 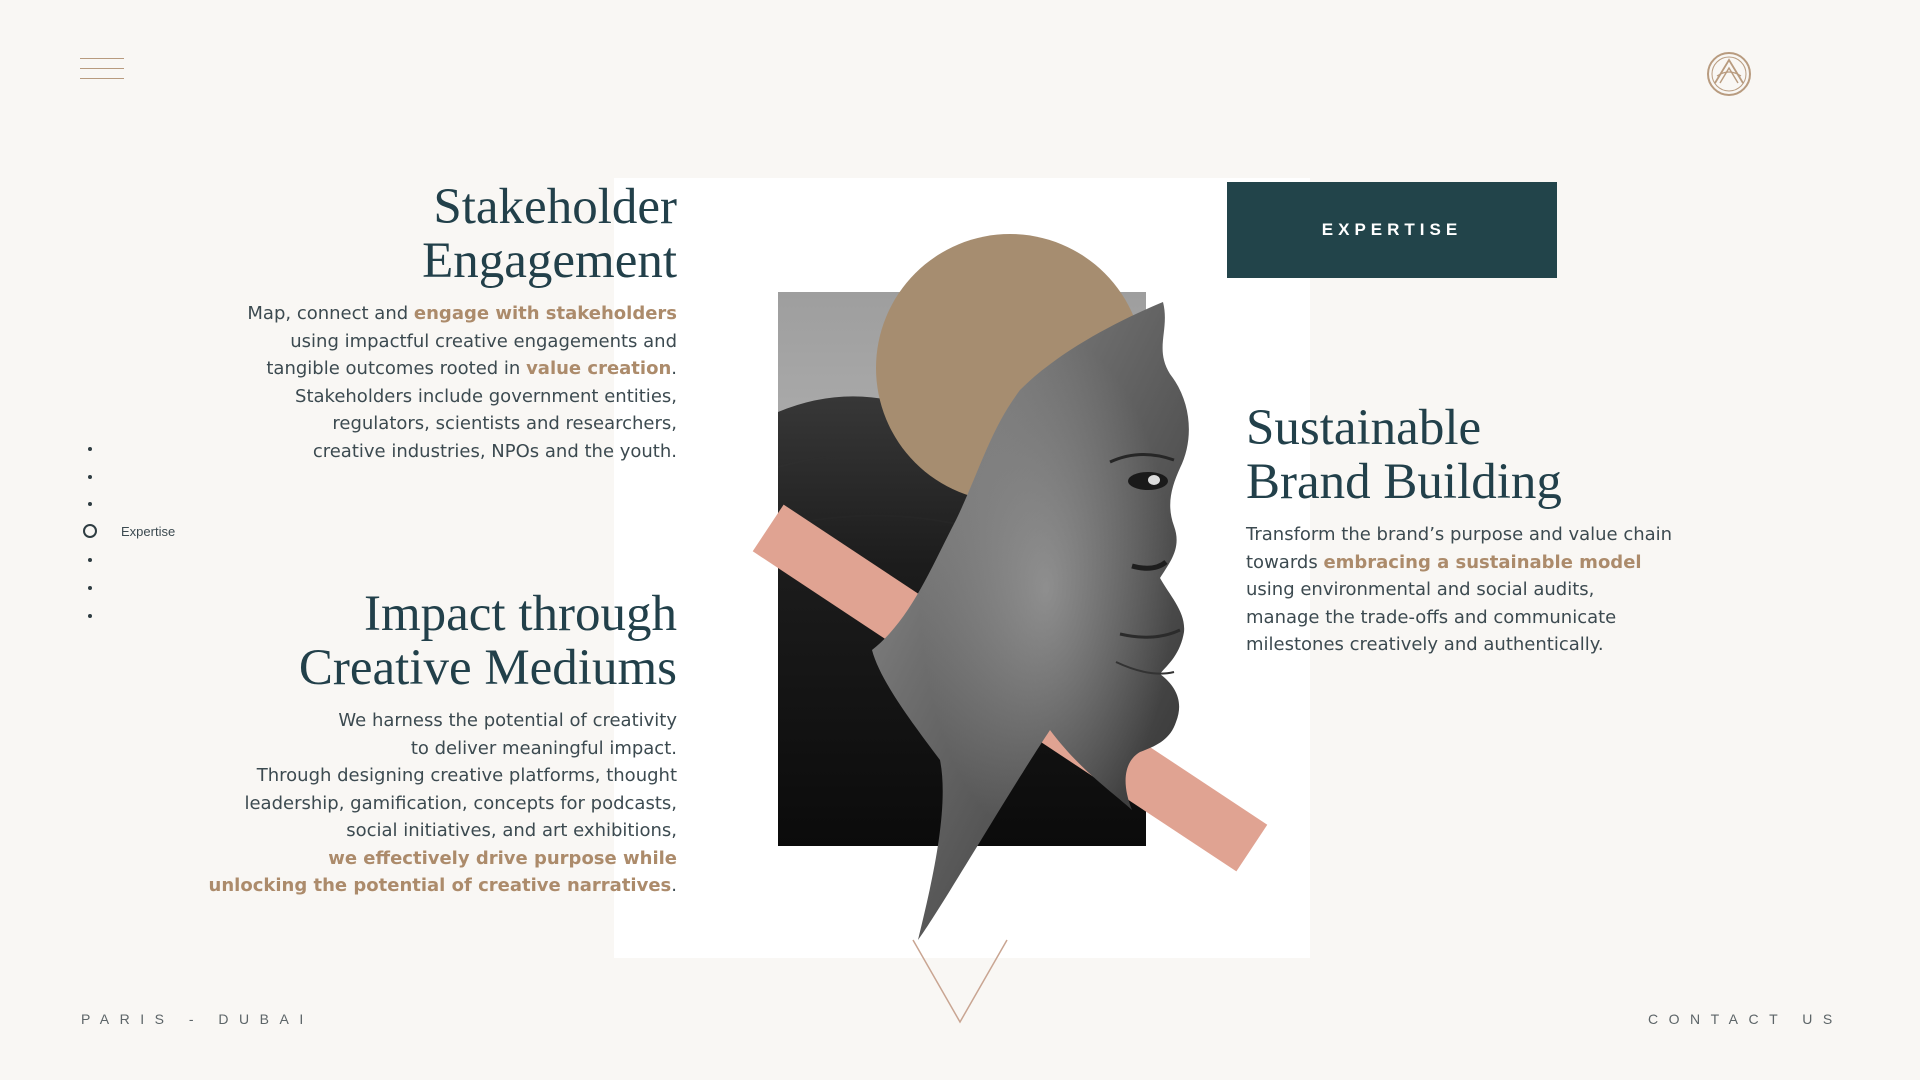 What do you see at coordinates (197, 1019) in the screenshot?
I see `footer-location: PARIS - DUBAI` at bounding box center [197, 1019].